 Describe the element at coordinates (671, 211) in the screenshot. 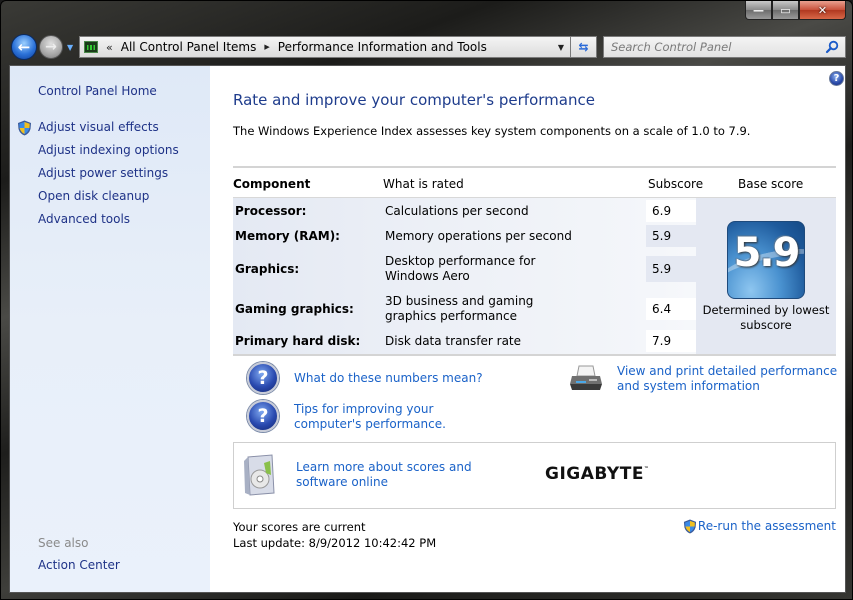

I see `subscore-value: 6.9` at that location.